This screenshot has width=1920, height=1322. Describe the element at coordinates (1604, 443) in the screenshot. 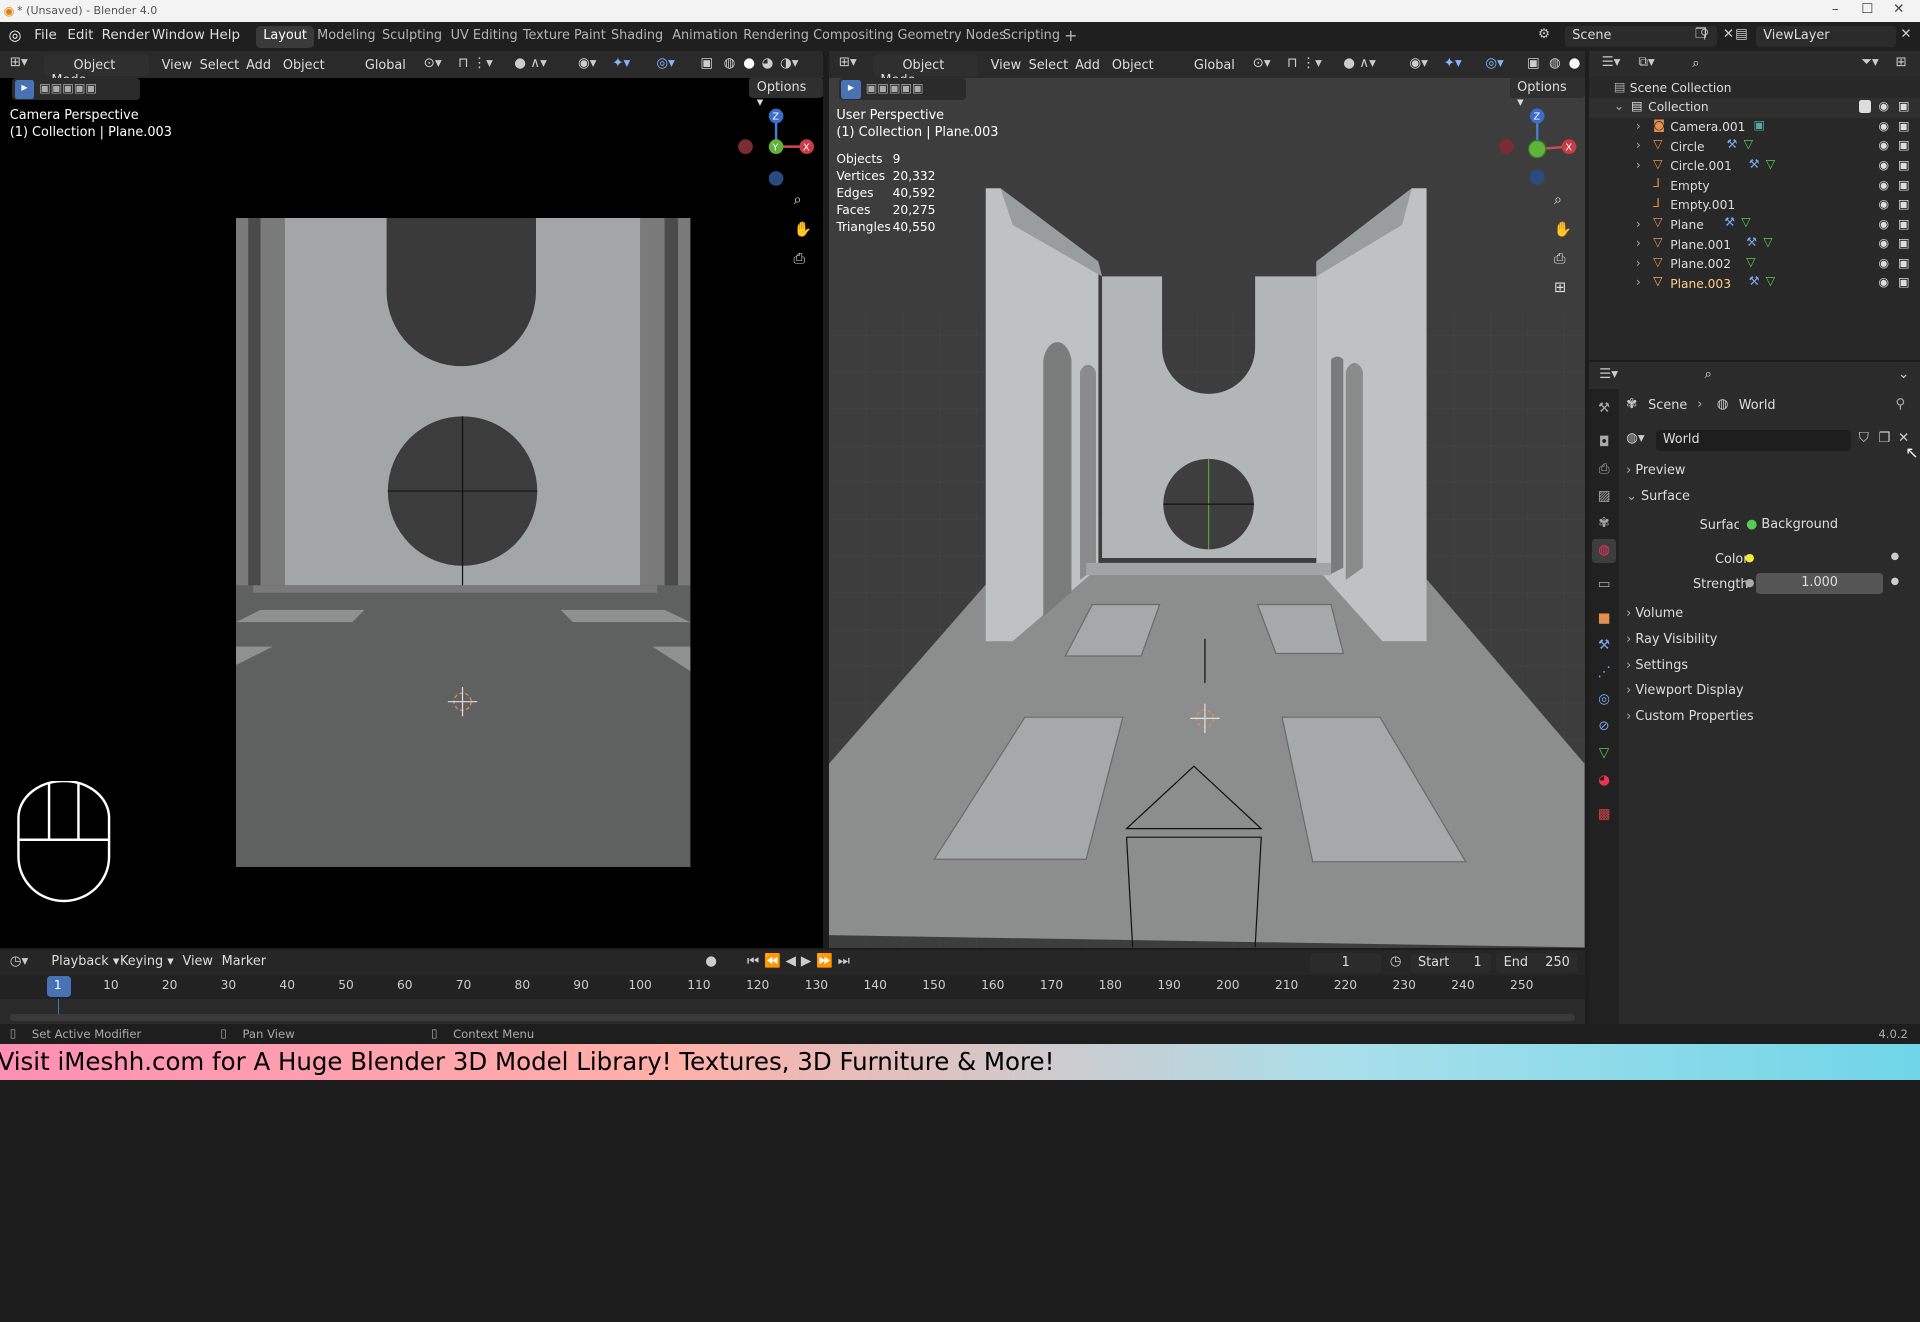

I see `render-tab-icon: ◘` at that location.